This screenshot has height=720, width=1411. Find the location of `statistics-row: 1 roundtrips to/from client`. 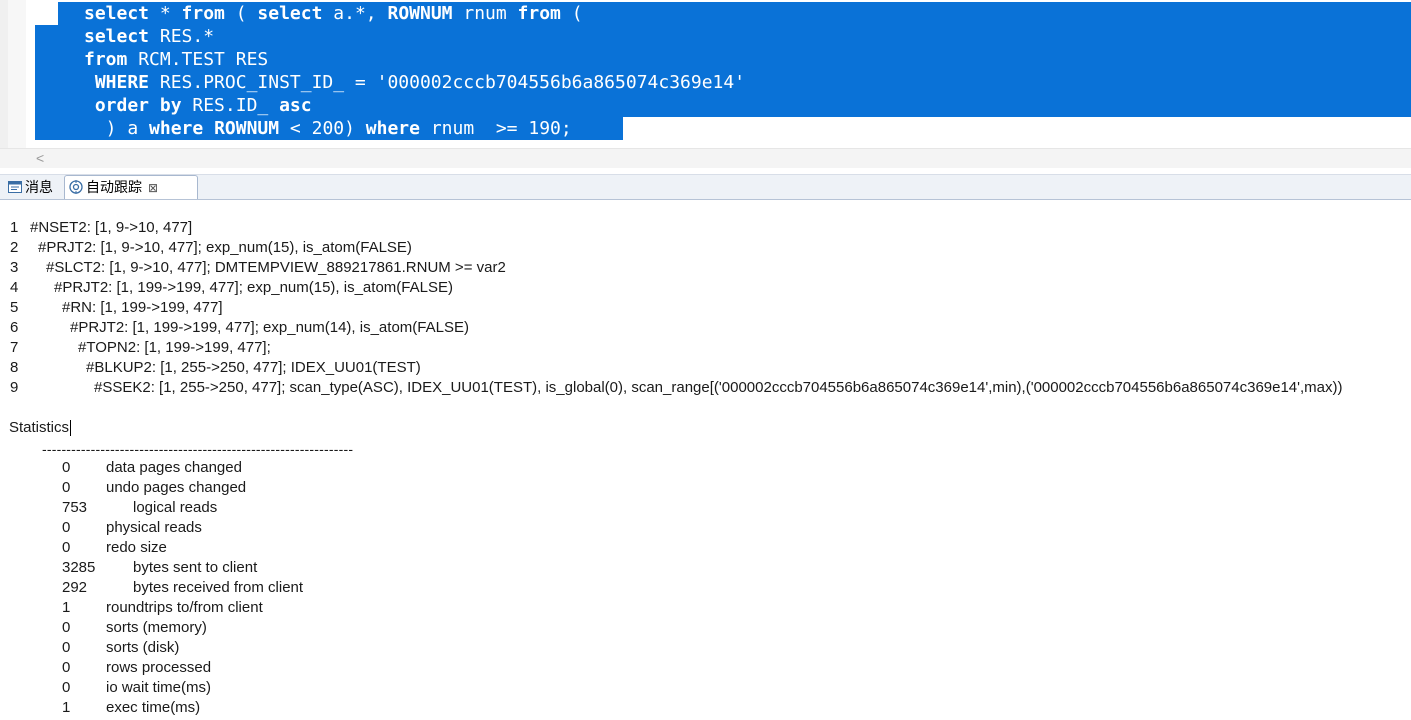

statistics-row: 1 roundtrips to/from client is located at coordinates (300, 608).